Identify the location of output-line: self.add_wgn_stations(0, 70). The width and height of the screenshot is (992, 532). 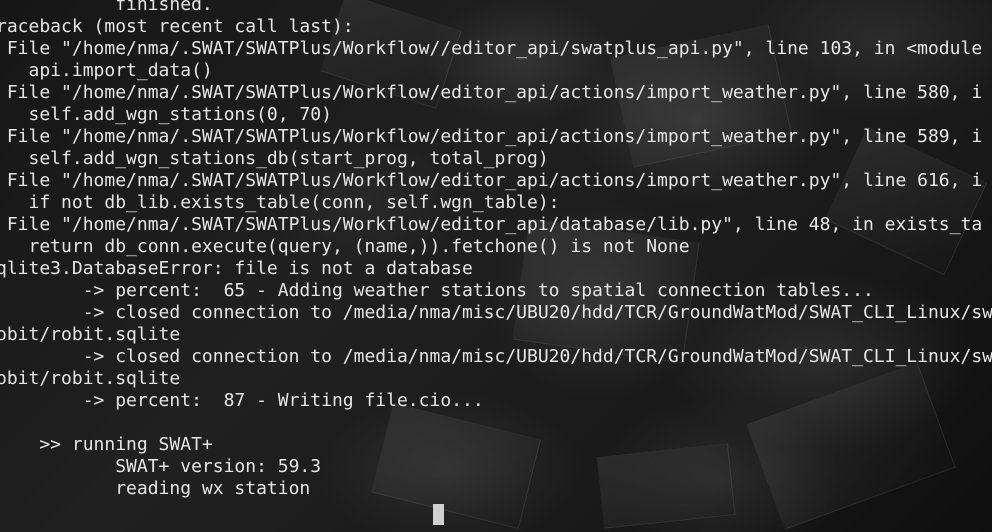
(166, 114).